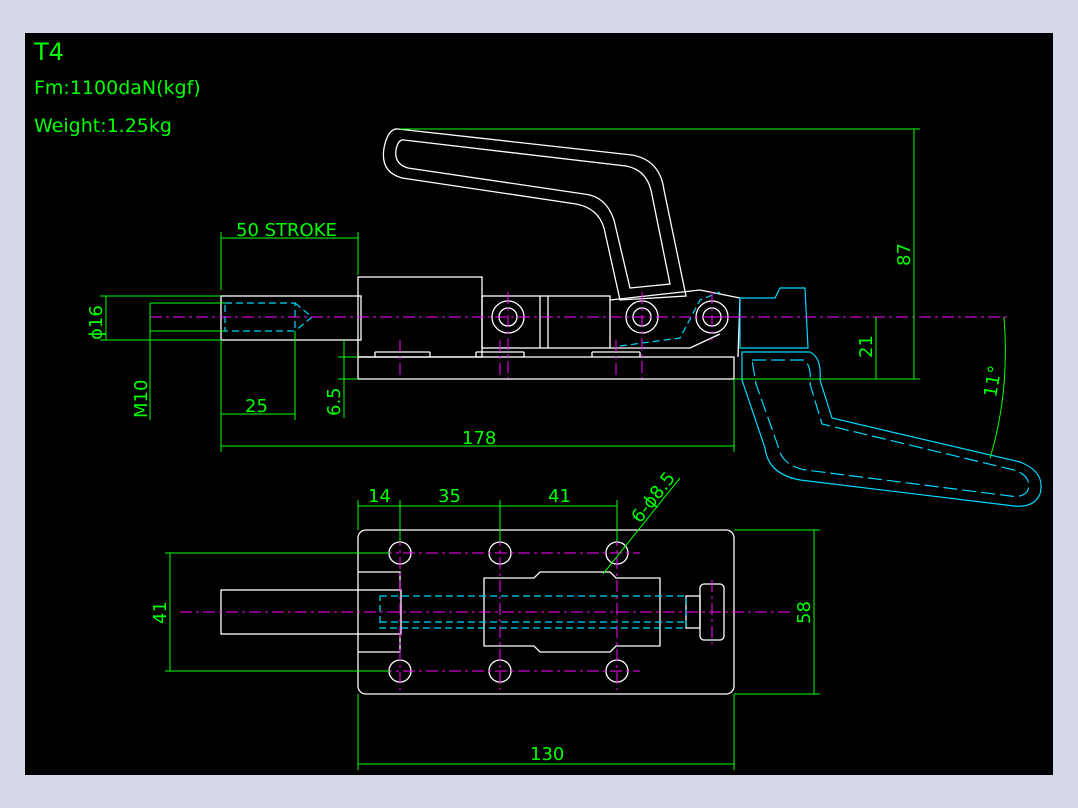 The width and height of the screenshot is (1078, 808). What do you see at coordinates (141, 399) in the screenshot?
I see `m10-label: M10` at bounding box center [141, 399].